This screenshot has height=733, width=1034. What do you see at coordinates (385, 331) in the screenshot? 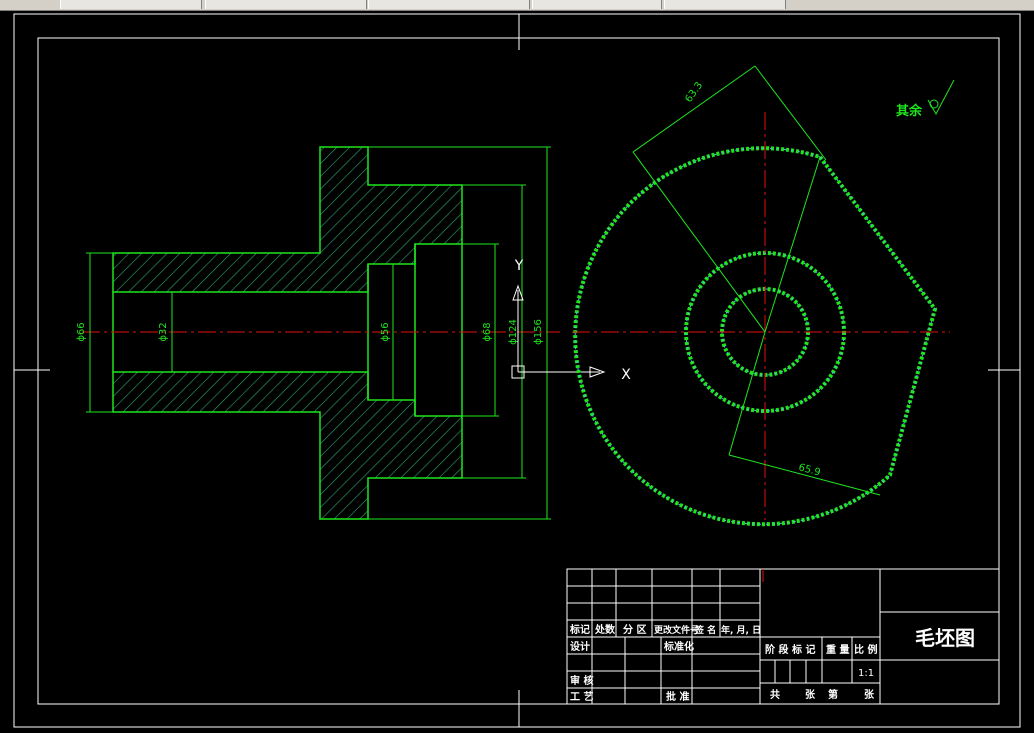
I see `dim-label-56: ϕ56` at bounding box center [385, 331].